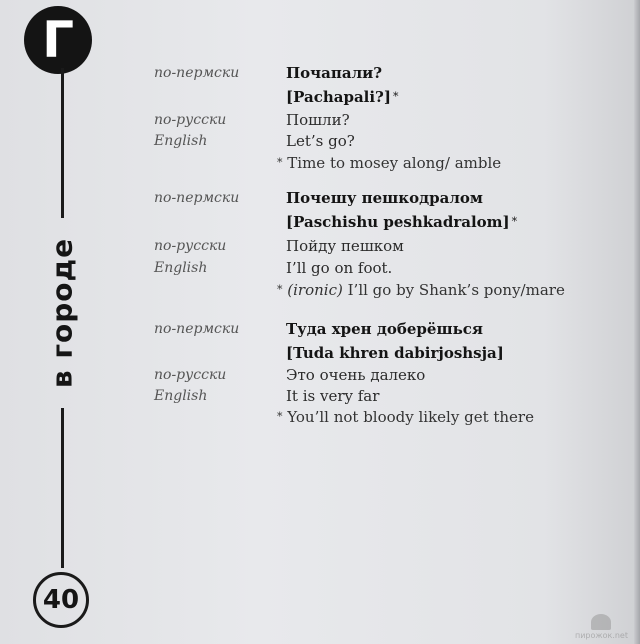 The width and height of the screenshot is (640, 644). I want to click on english-text: It is very far, so click(333, 396).